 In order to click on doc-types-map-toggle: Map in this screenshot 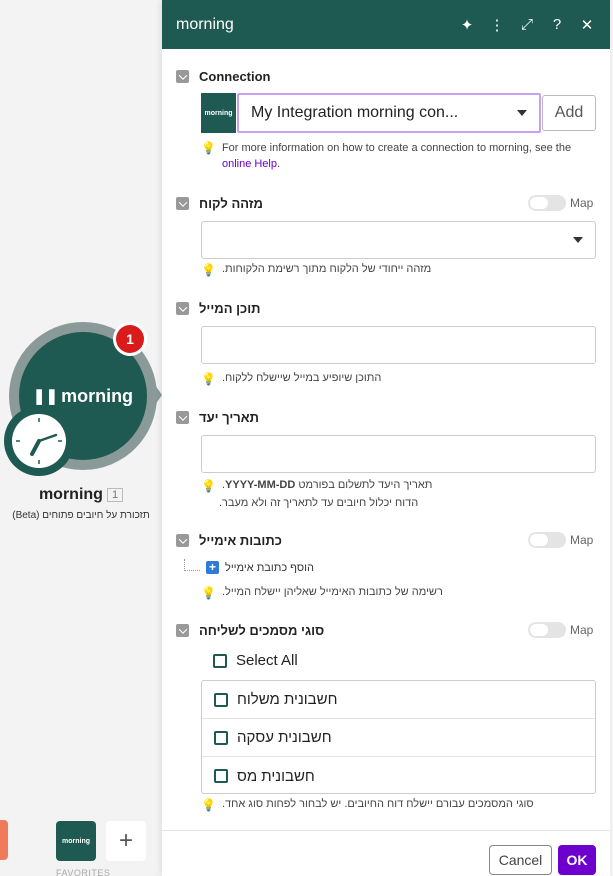, I will do `click(560, 630)`.